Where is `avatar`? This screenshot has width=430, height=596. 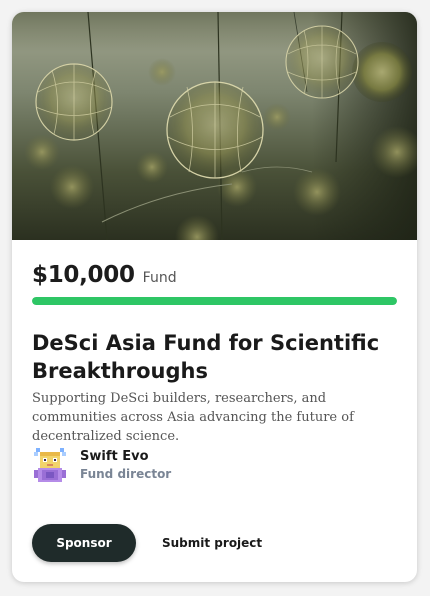 avatar is located at coordinates (50, 465).